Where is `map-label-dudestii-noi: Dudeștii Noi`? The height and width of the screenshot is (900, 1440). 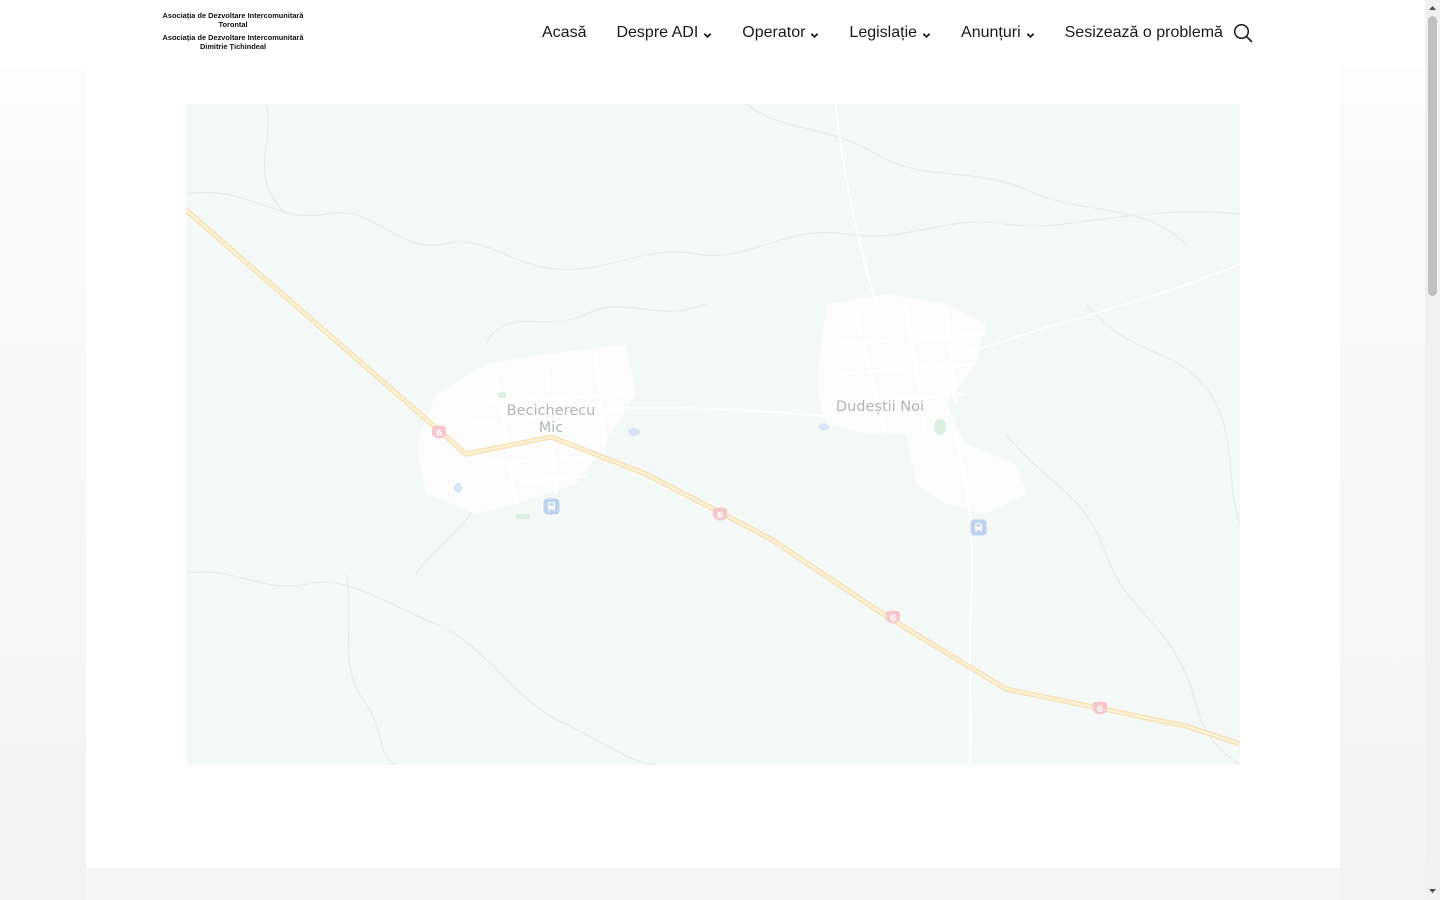
map-label-dudestii-noi: Dudeștii Noi is located at coordinates (880, 407).